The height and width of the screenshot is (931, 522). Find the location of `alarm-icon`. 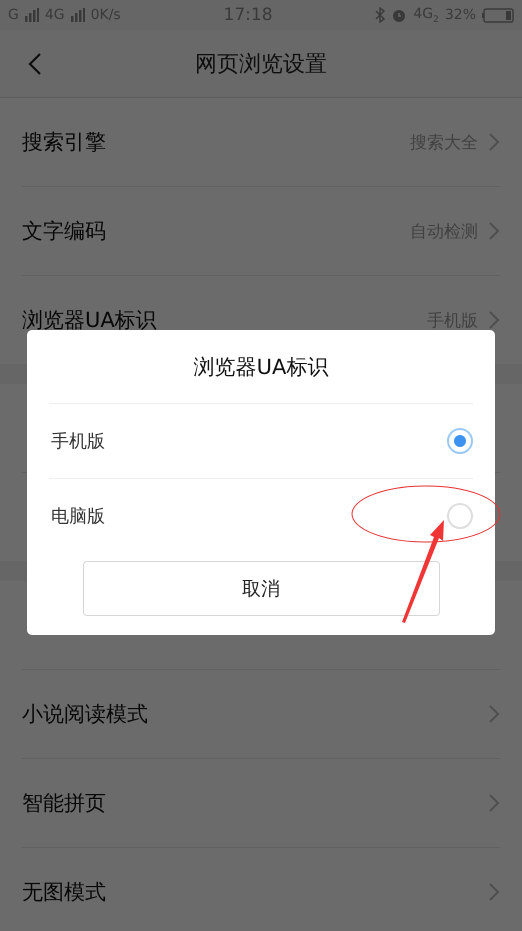

alarm-icon is located at coordinates (399, 15).